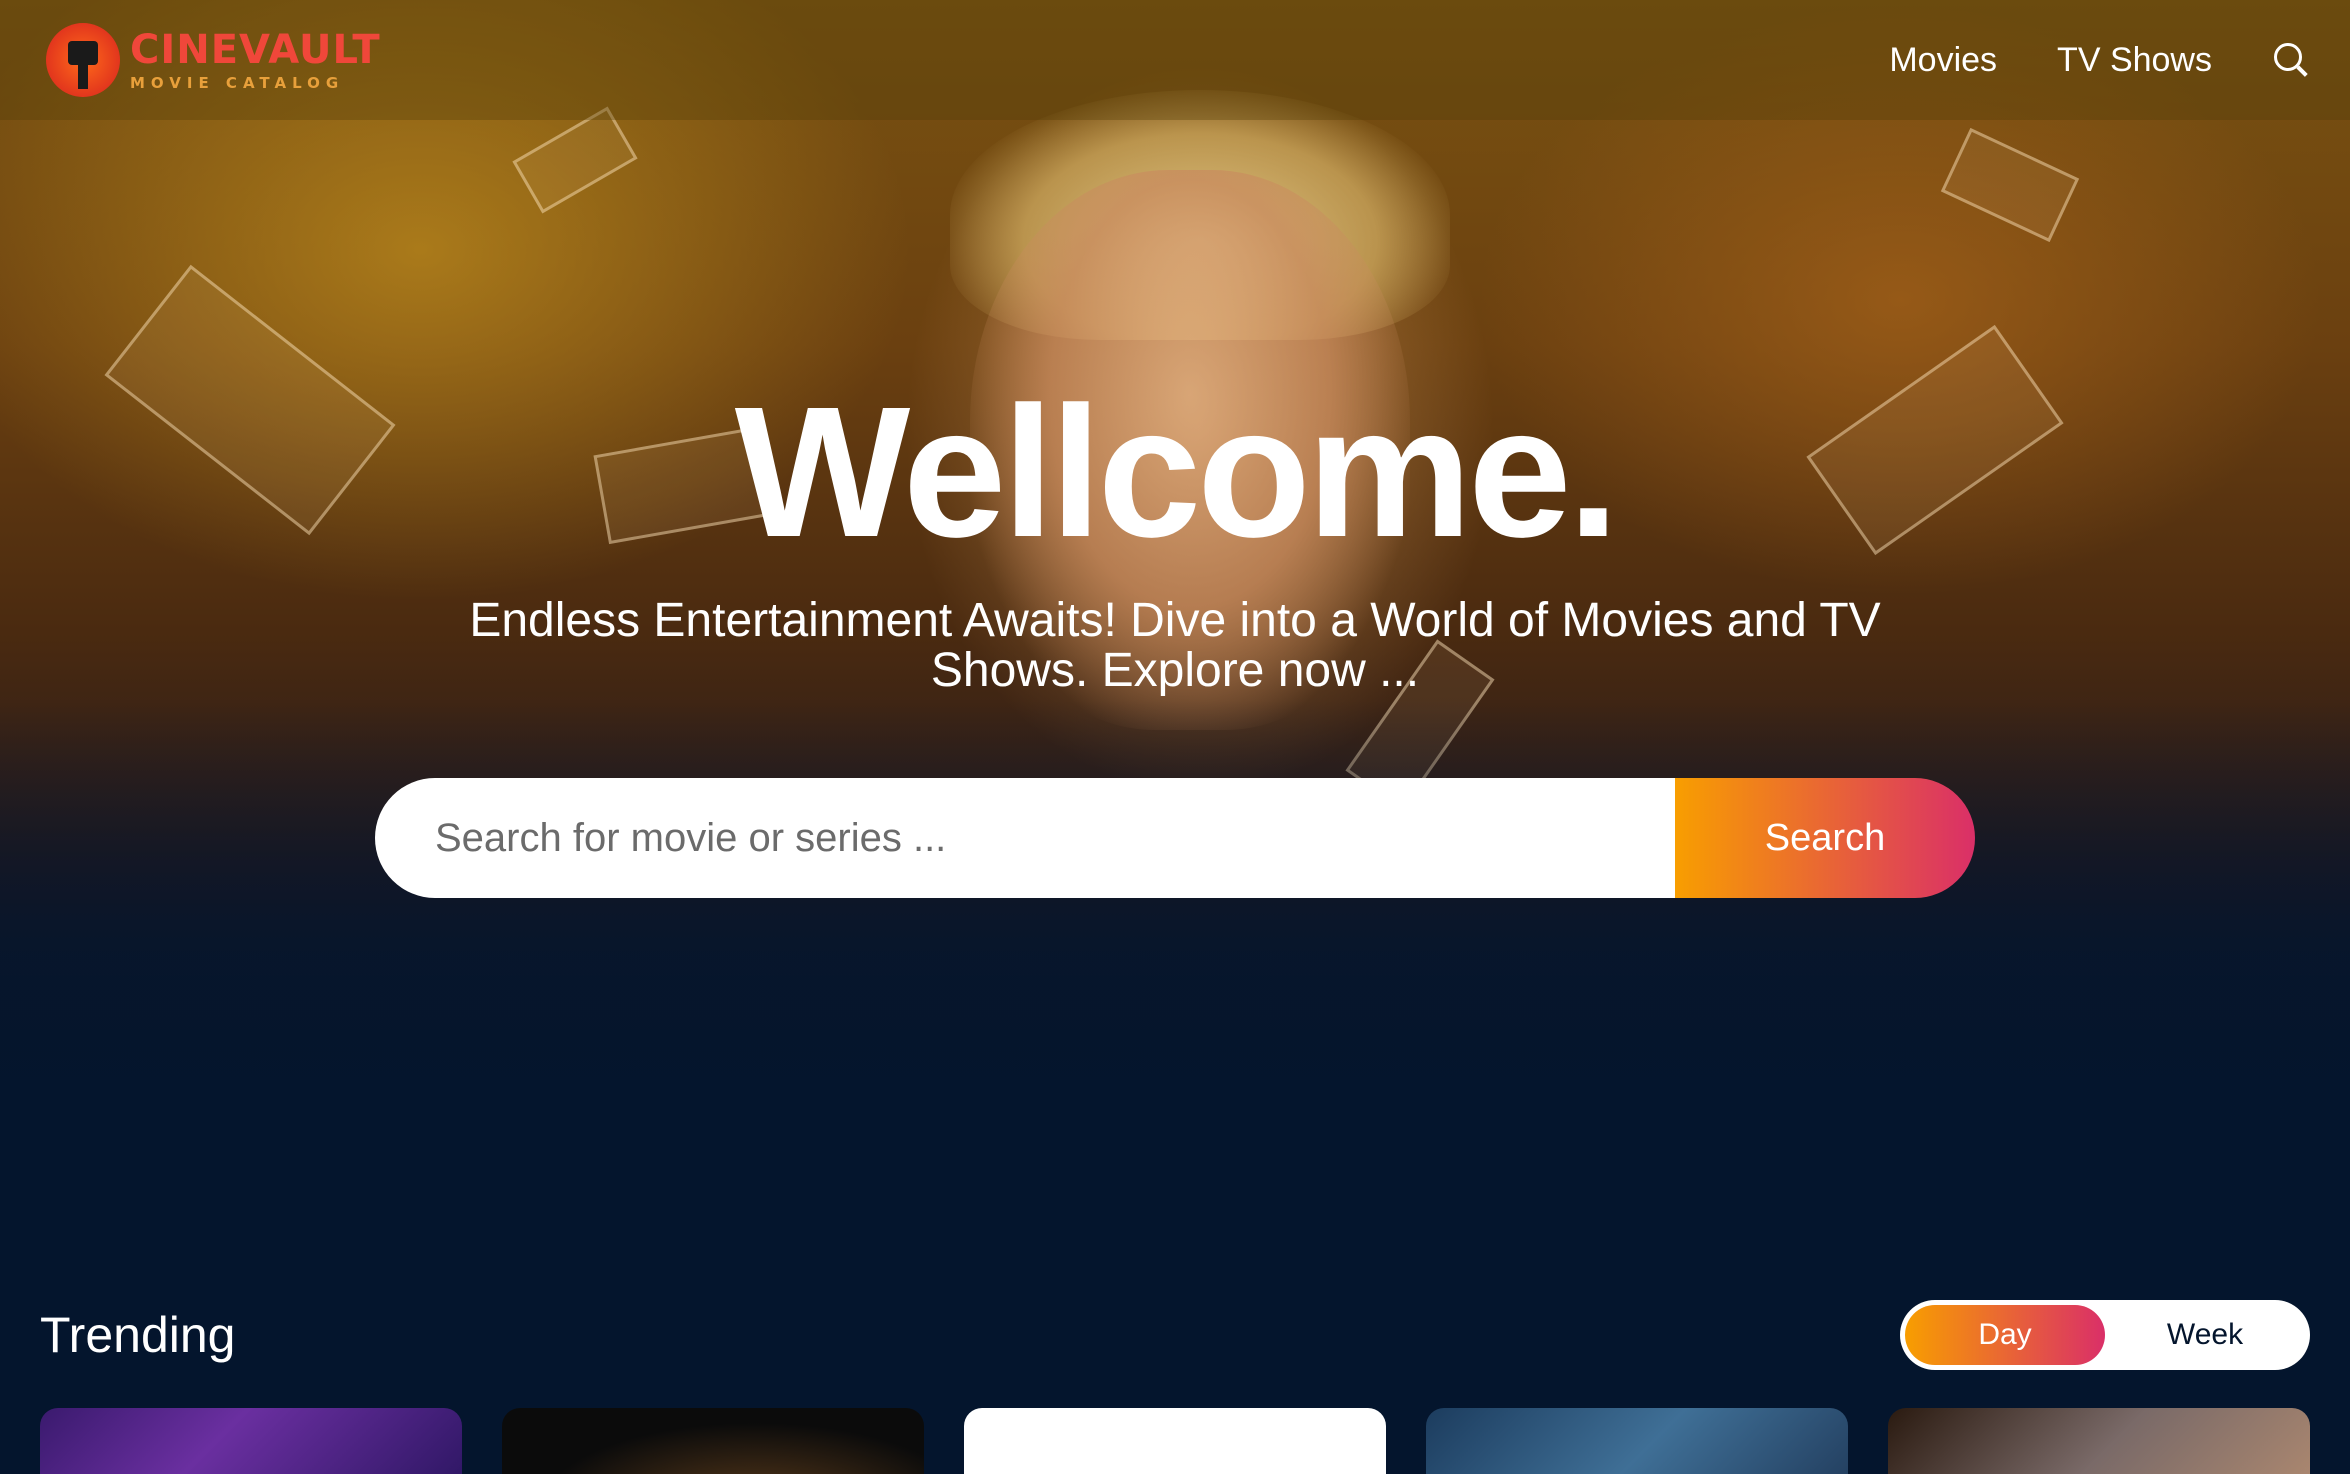 Image resolution: width=2350 pixels, height=1474 pixels. What do you see at coordinates (1025, 838) in the screenshot?
I see `search-input` at bounding box center [1025, 838].